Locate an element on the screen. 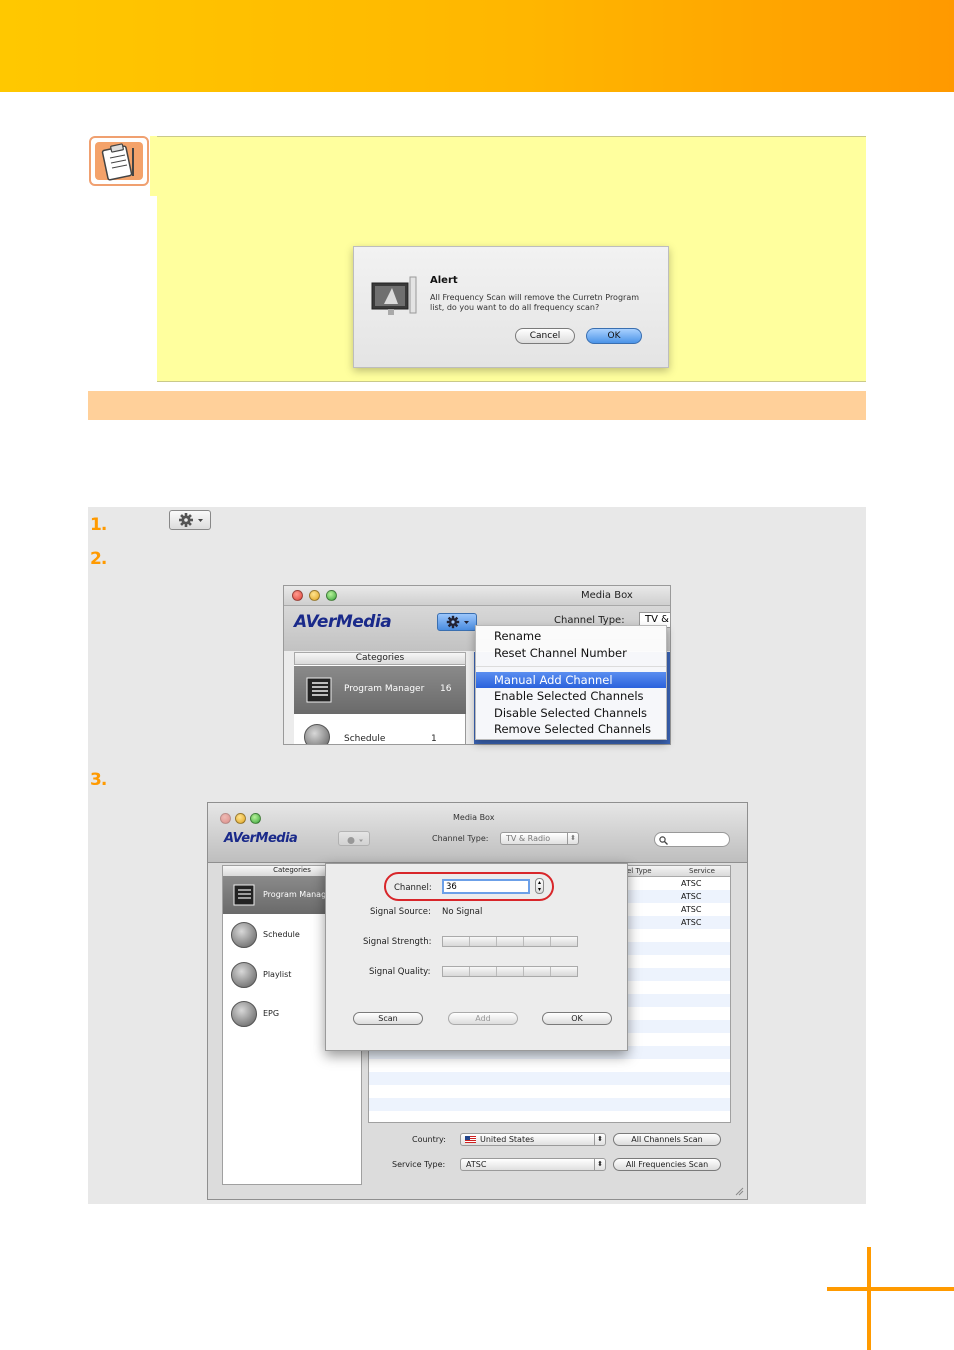 The height and width of the screenshot is (1350, 954). category-count: 16 is located at coordinates (446, 689).